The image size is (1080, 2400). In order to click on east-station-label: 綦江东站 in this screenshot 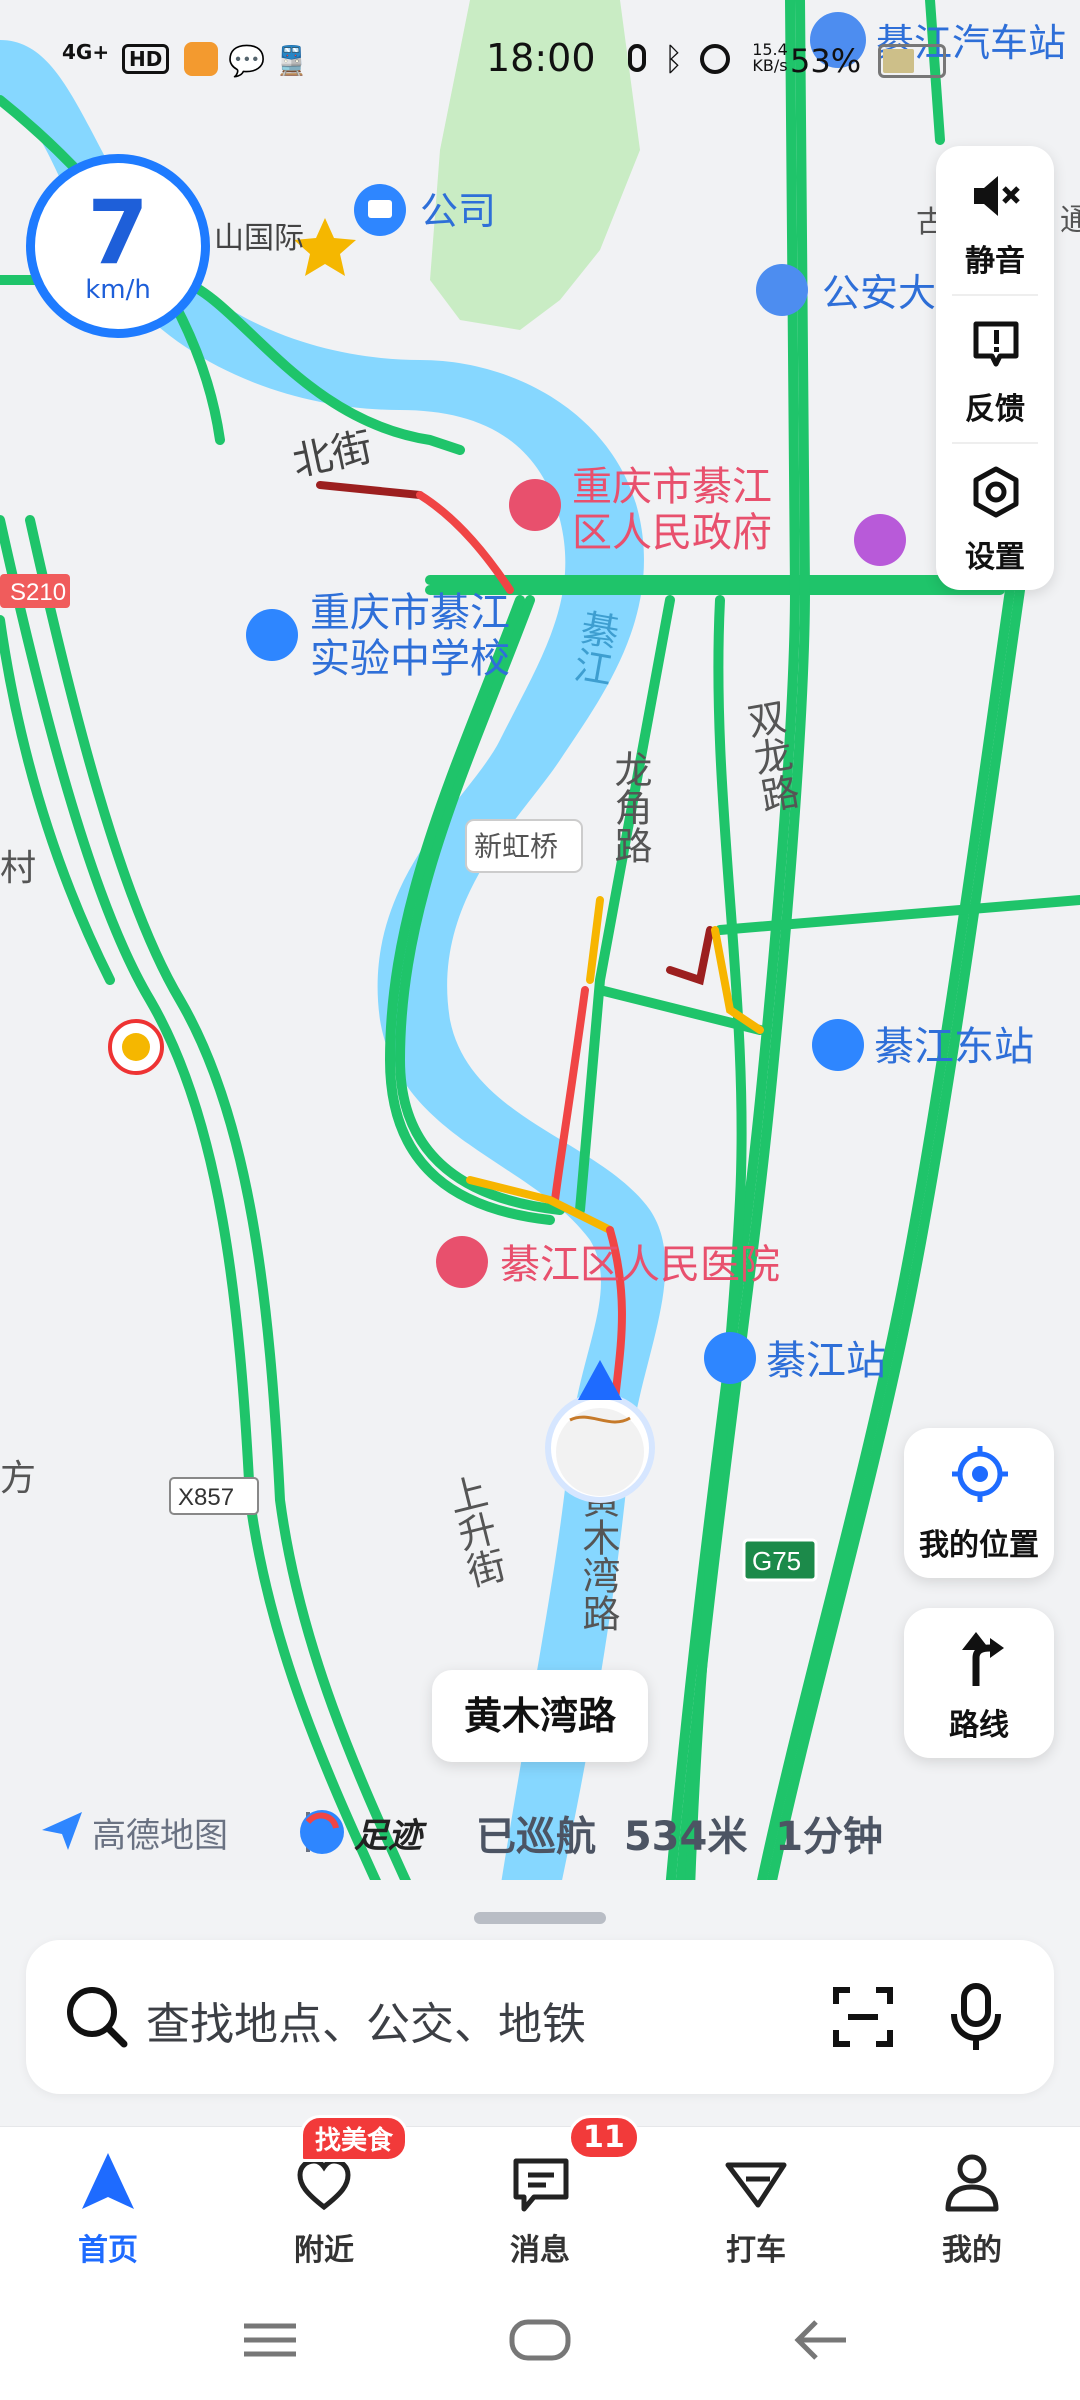, I will do `click(954, 1047)`.